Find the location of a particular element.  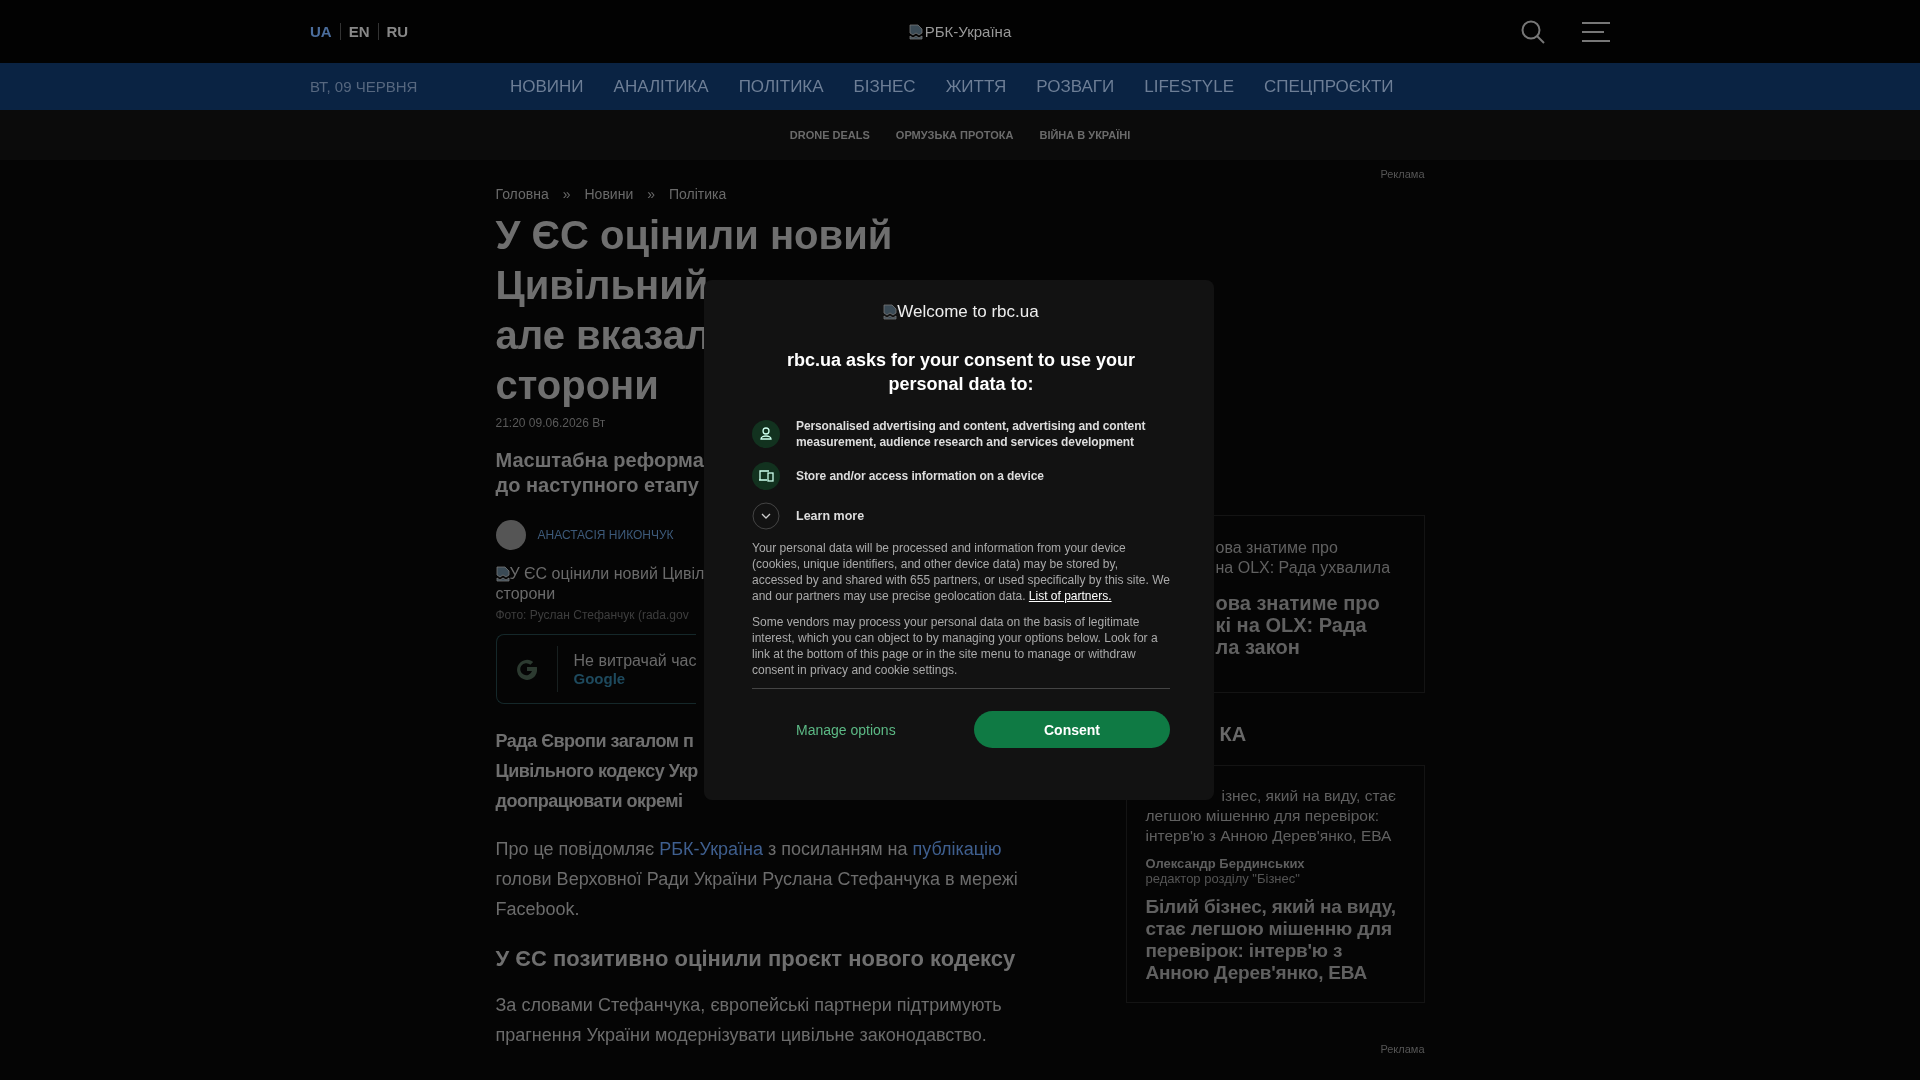

article-title: Цивільний is located at coordinates (602, 285).